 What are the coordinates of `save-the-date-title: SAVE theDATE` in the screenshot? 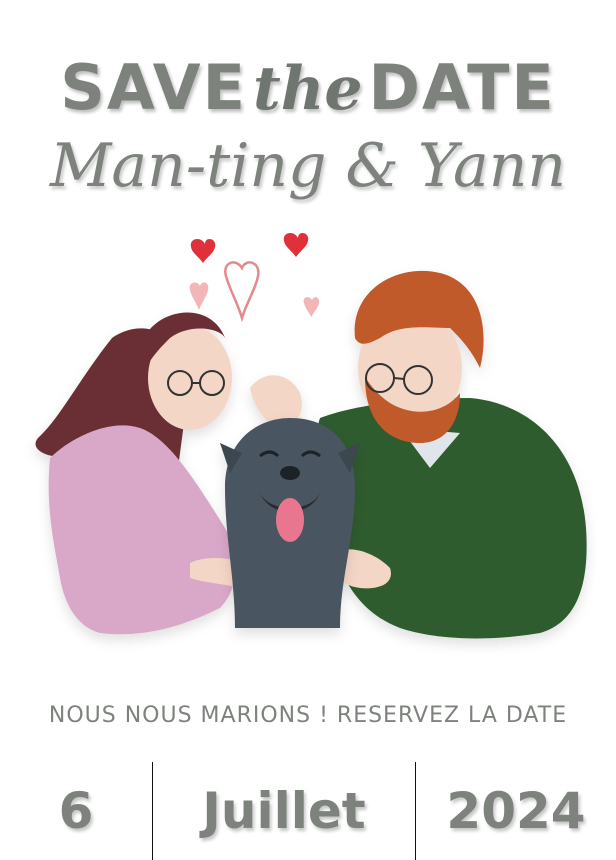 It's located at (308, 88).